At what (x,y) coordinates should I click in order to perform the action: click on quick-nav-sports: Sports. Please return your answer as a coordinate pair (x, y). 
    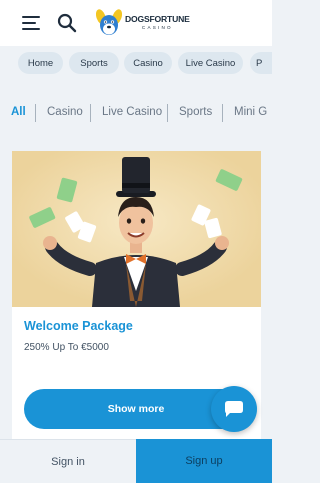
    Looking at the image, I should click on (94, 63).